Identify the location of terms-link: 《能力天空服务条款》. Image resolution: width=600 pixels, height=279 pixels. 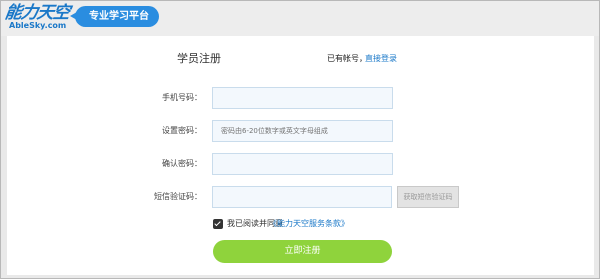
(309, 224).